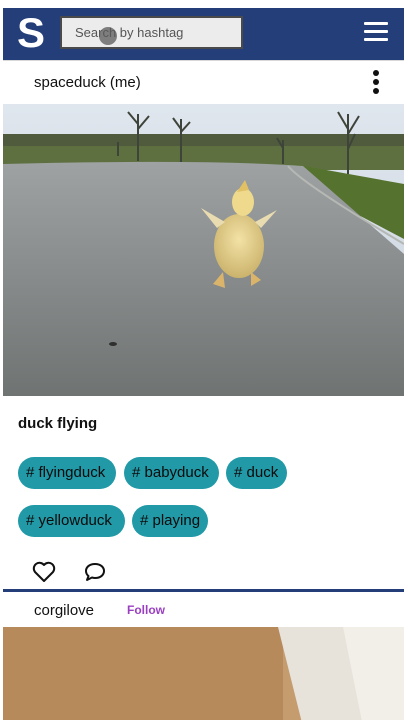 The width and height of the screenshot is (408, 720). I want to click on hashtag-chip: # flyingduck, so click(67, 473).